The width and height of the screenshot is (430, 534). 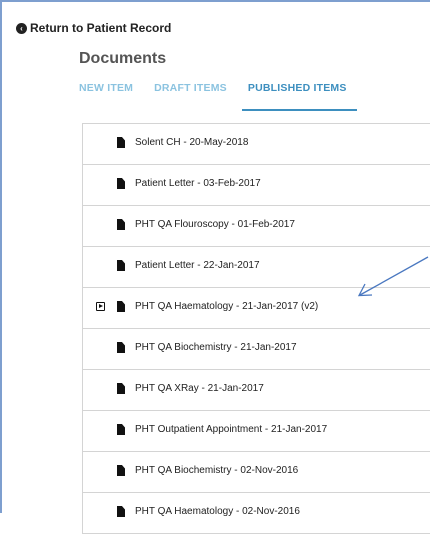 I want to click on list-item: PHT QA XRay - 21-Jan-2017, so click(x=256, y=390).